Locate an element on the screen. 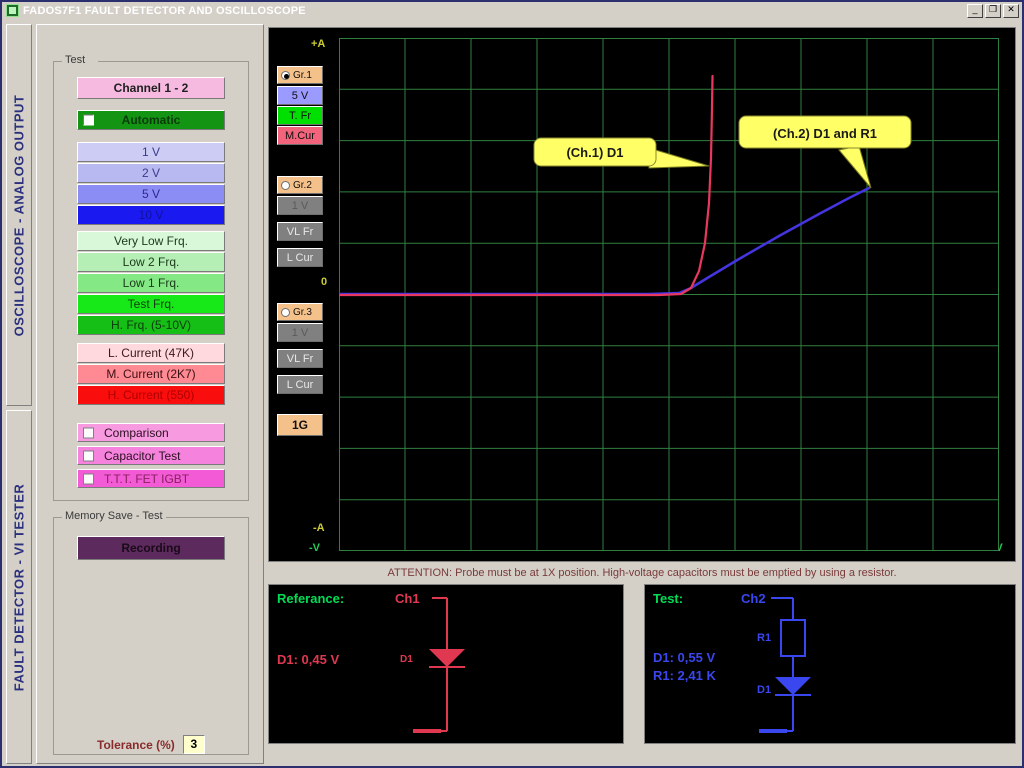  tolerance-row: Tolerance (%) 3 is located at coordinates (151, 744).